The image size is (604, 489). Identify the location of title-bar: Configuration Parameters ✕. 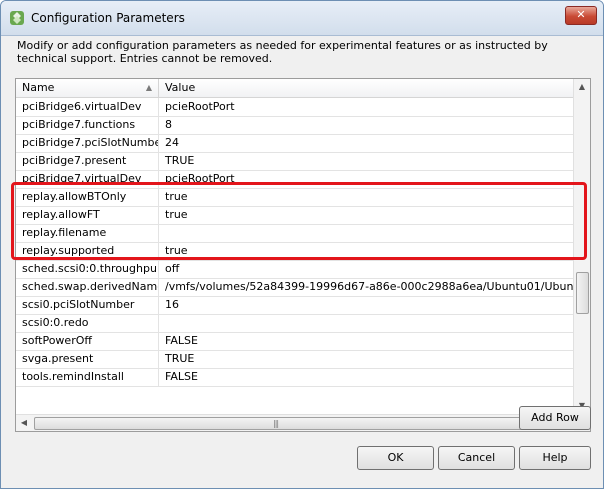
(302, 18).